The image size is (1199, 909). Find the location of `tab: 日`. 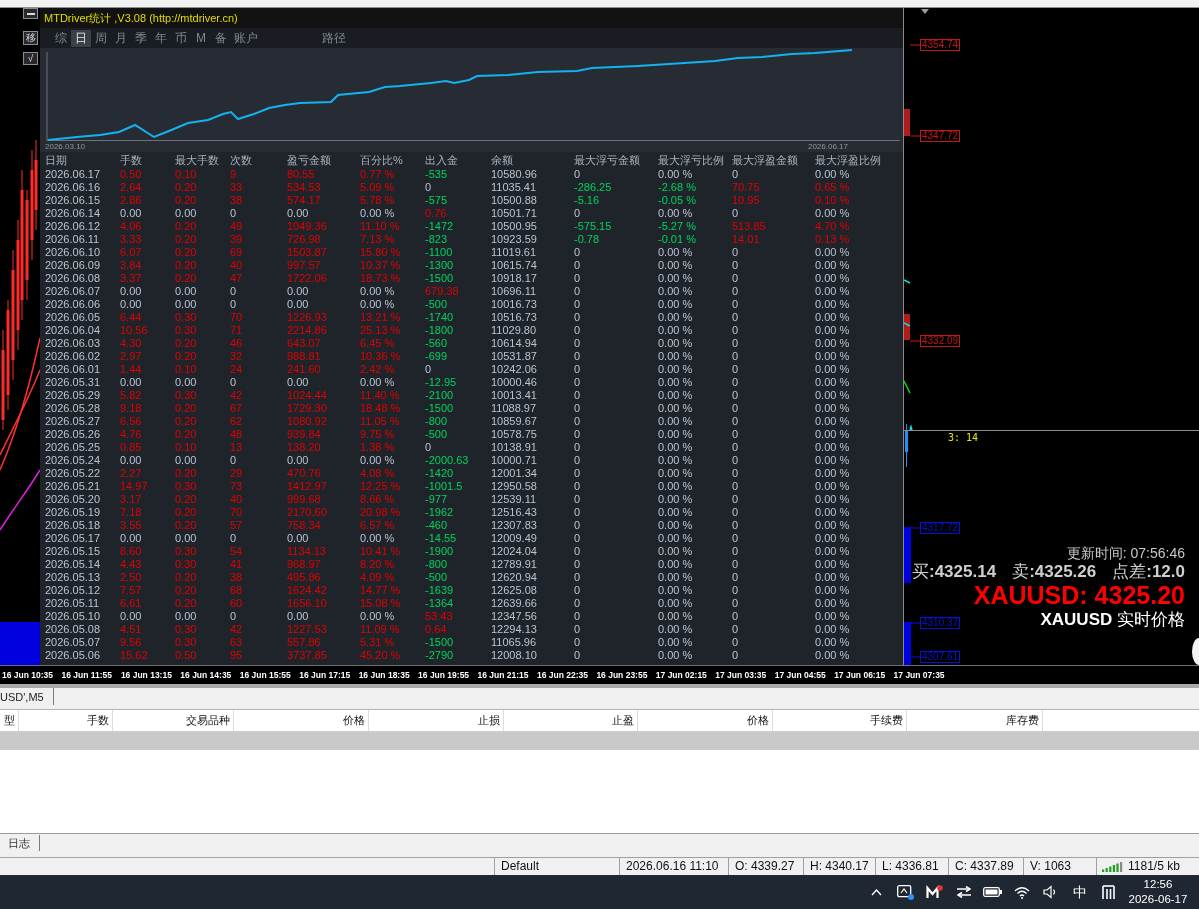

tab: 日 is located at coordinates (81, 38).